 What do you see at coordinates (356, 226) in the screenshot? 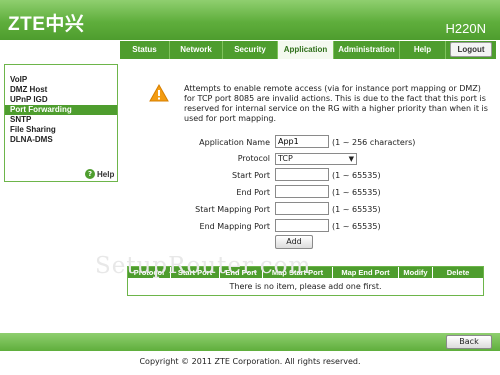
I see `end-mapping-port-hint: (1 ~ 65535)` at bounding box center [356, 226].